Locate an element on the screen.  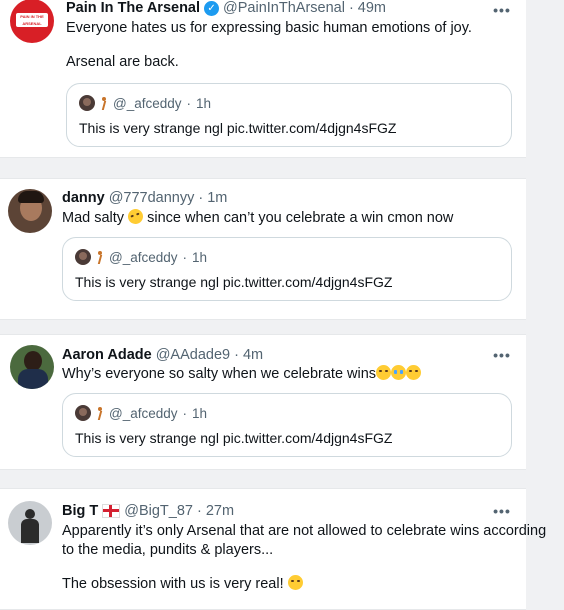
tweet-header: Big T @BigT_87 · 27m is located at coordinates (148, 511).